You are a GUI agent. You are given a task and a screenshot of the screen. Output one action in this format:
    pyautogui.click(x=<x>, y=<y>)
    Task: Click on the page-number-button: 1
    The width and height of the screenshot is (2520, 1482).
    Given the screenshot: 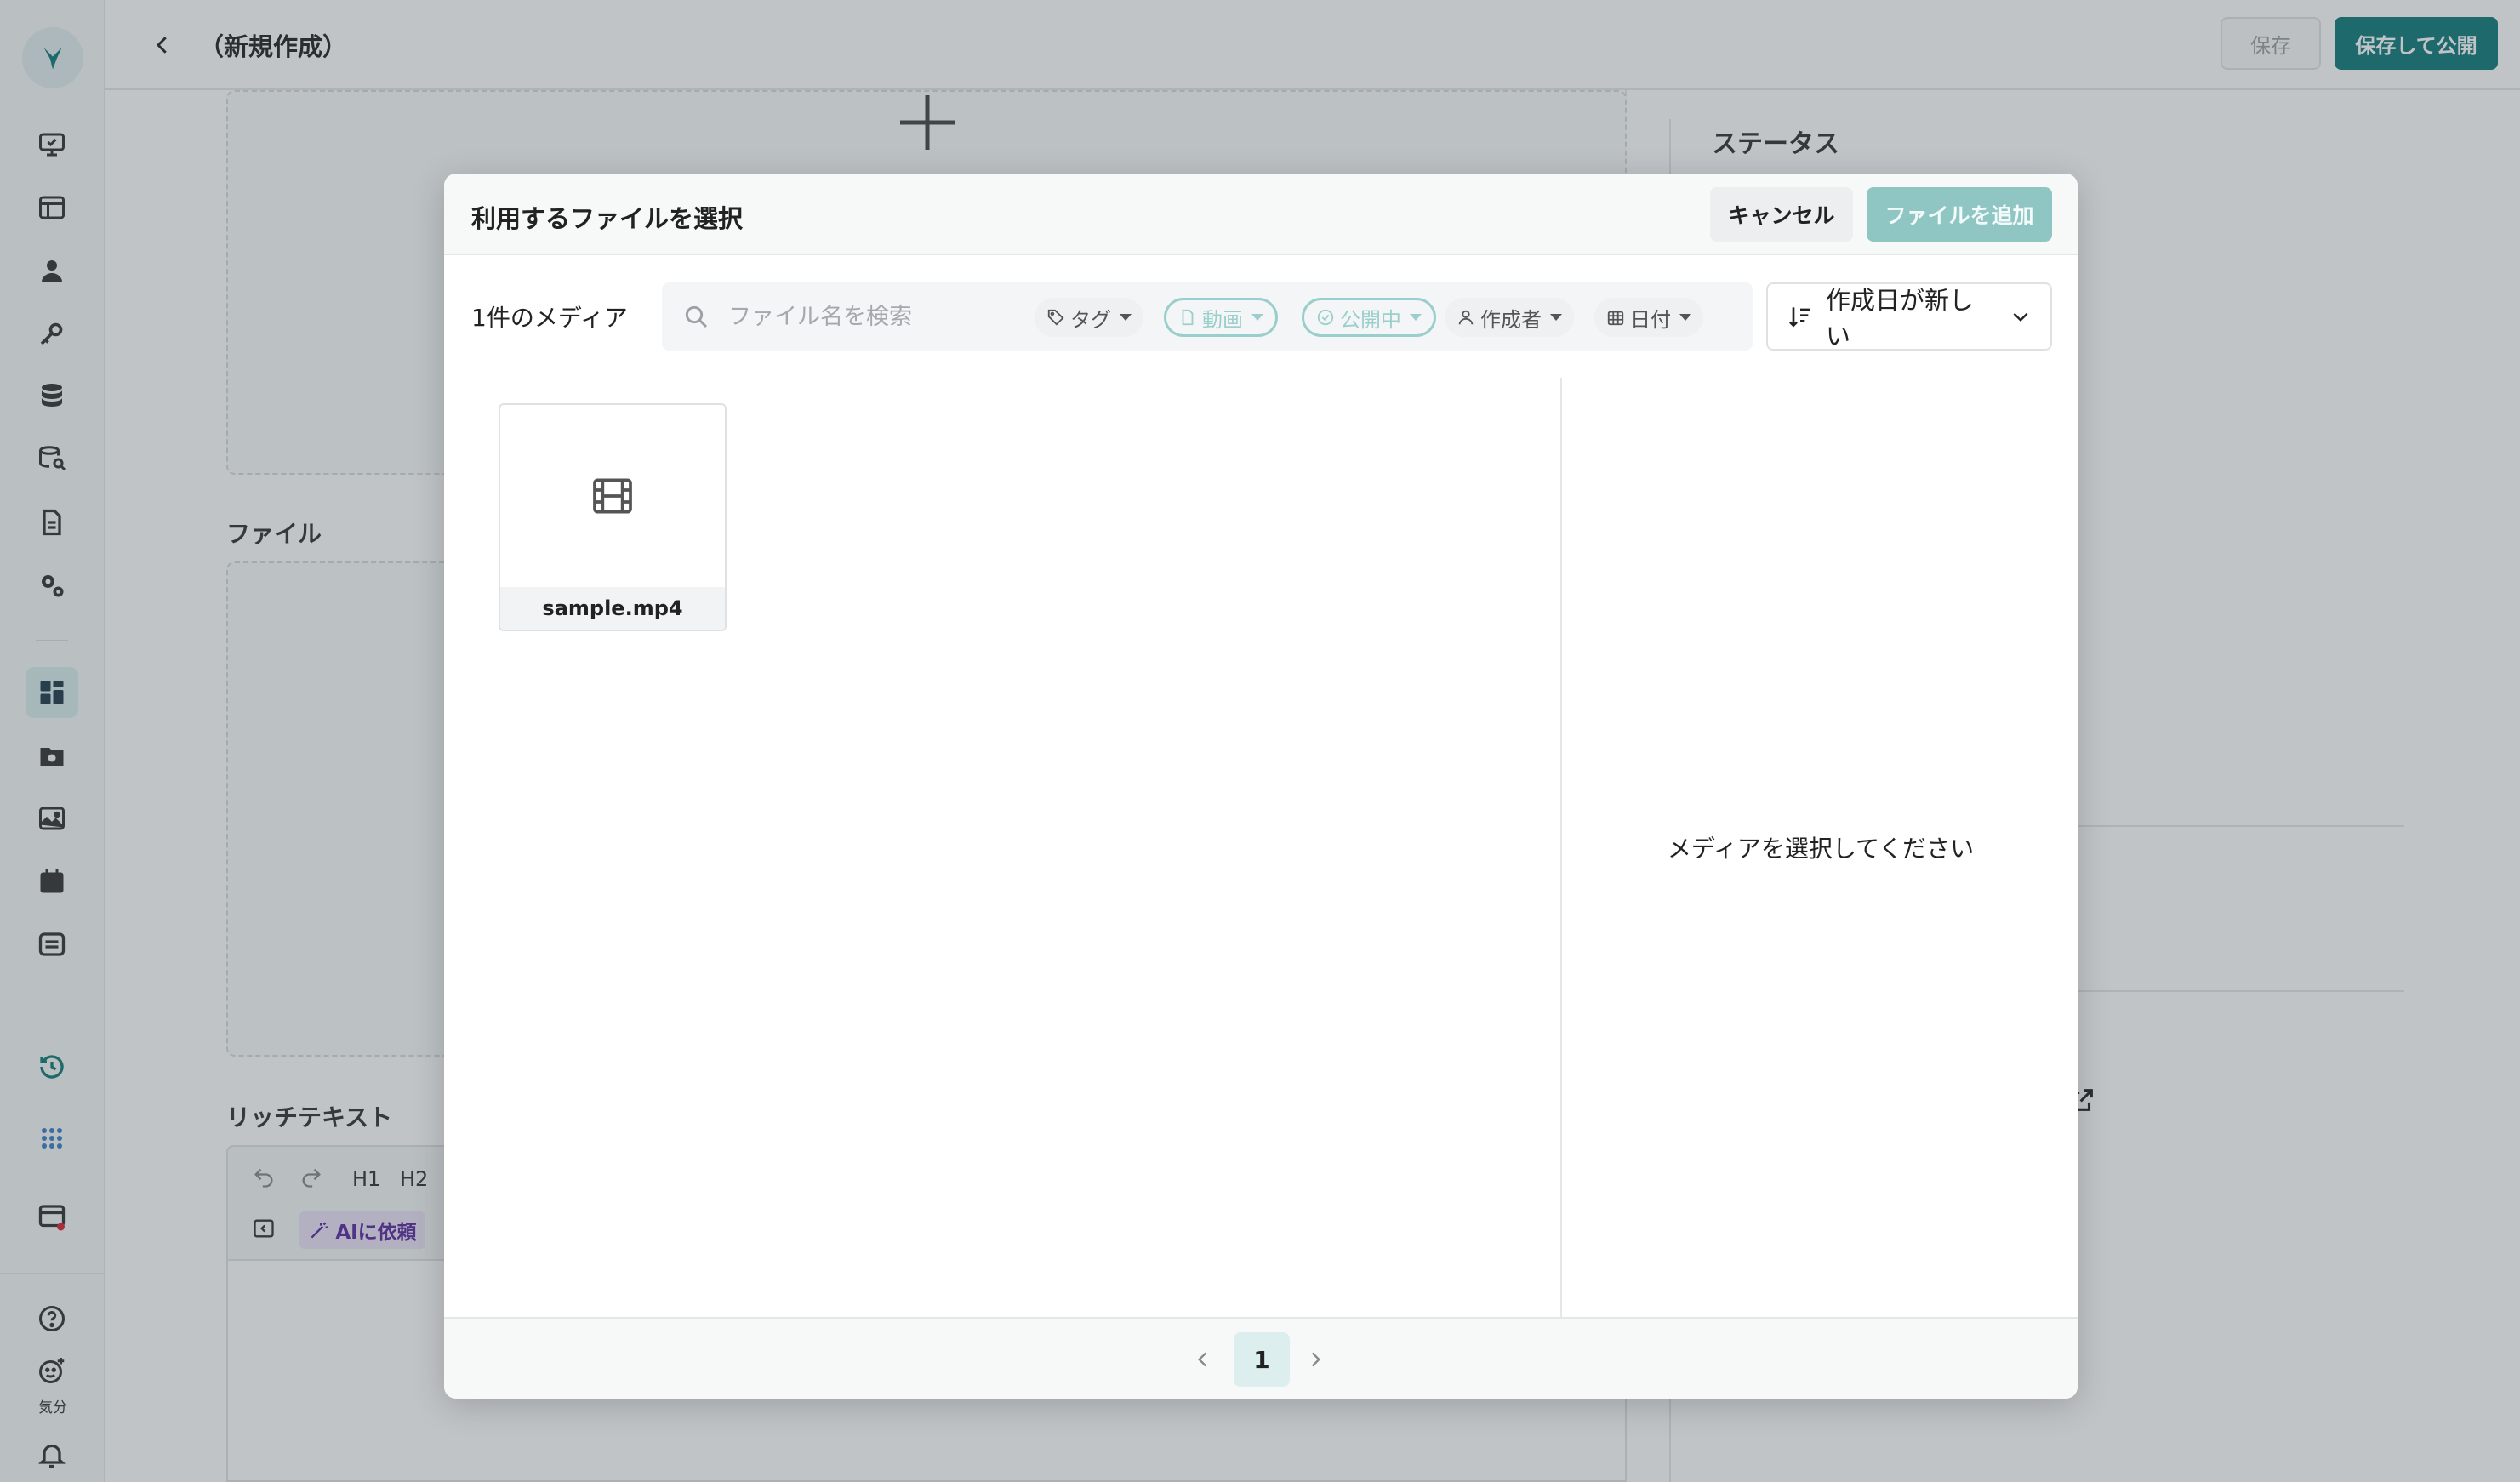 What is the action you would take?
    pyautogui.click(x=1262, y=1359)
    